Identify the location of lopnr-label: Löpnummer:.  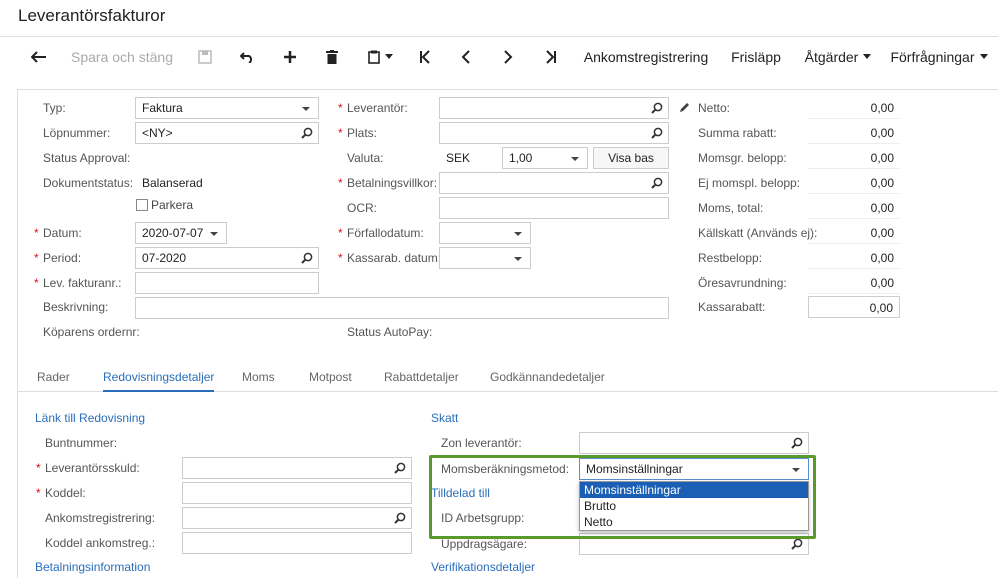
(77, 133).